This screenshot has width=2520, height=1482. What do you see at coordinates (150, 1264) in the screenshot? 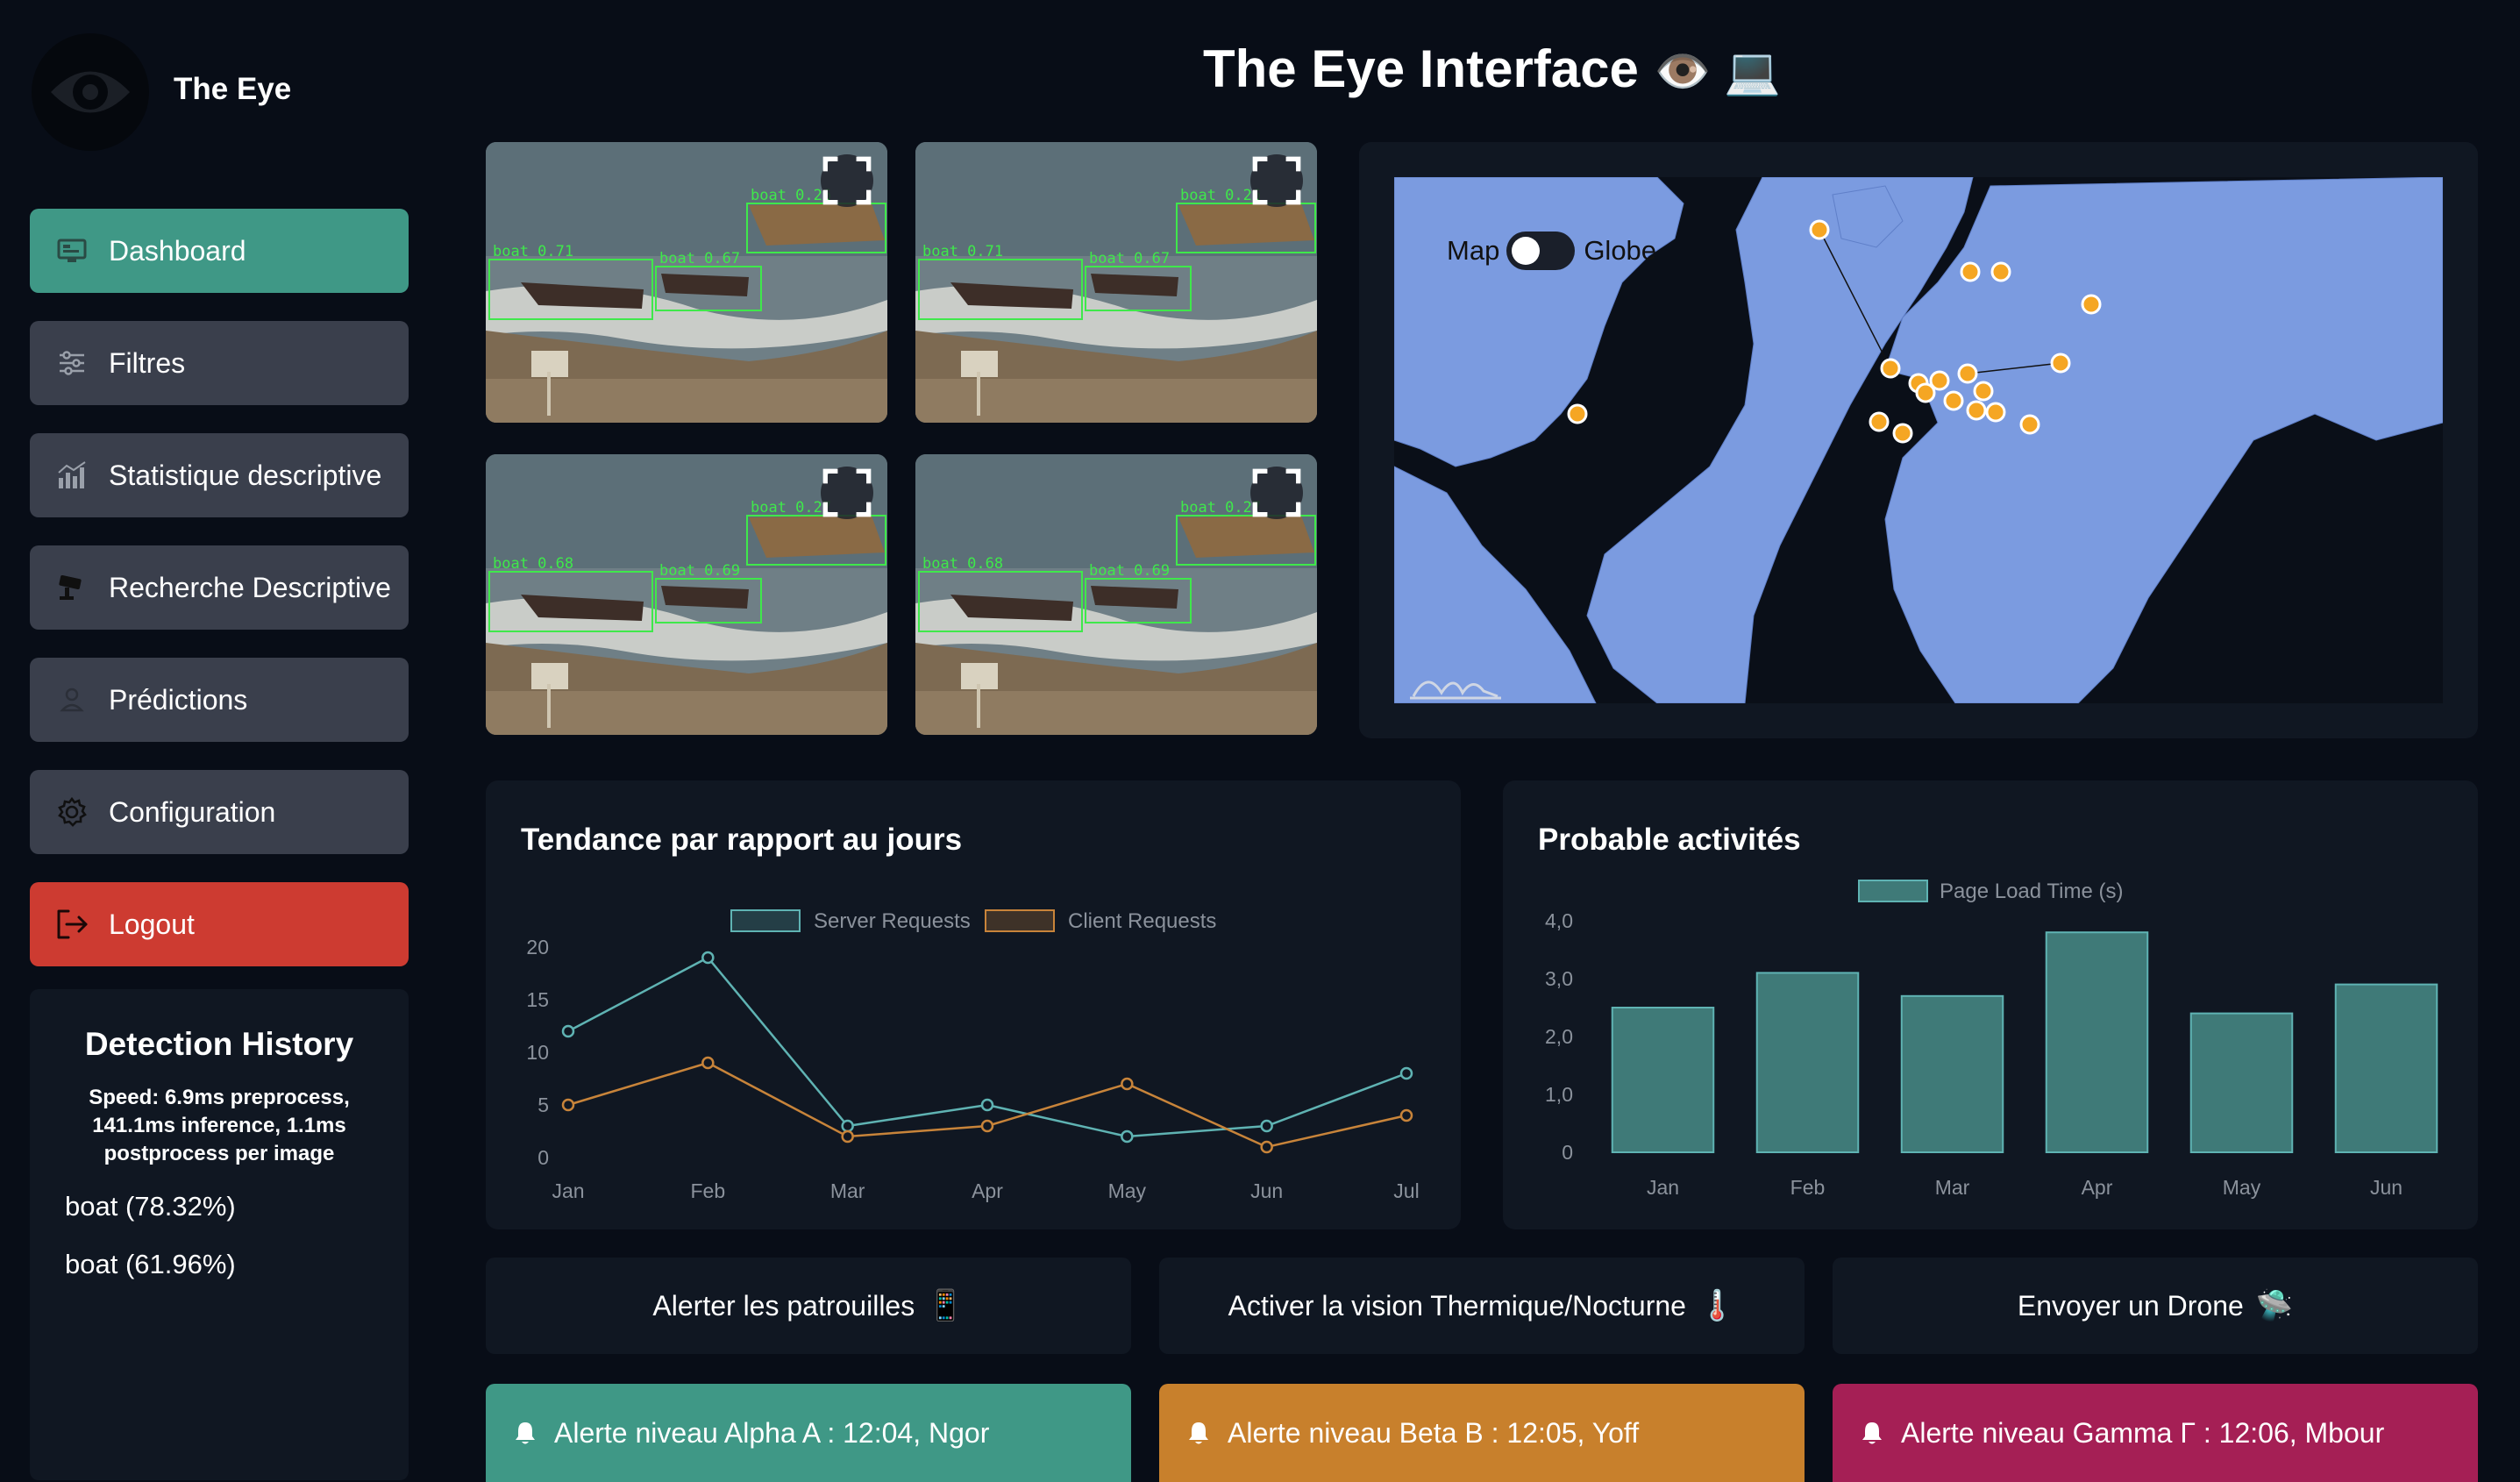
I see `detection-item: boat (61.96%)` at bounding box center [150, 1264].